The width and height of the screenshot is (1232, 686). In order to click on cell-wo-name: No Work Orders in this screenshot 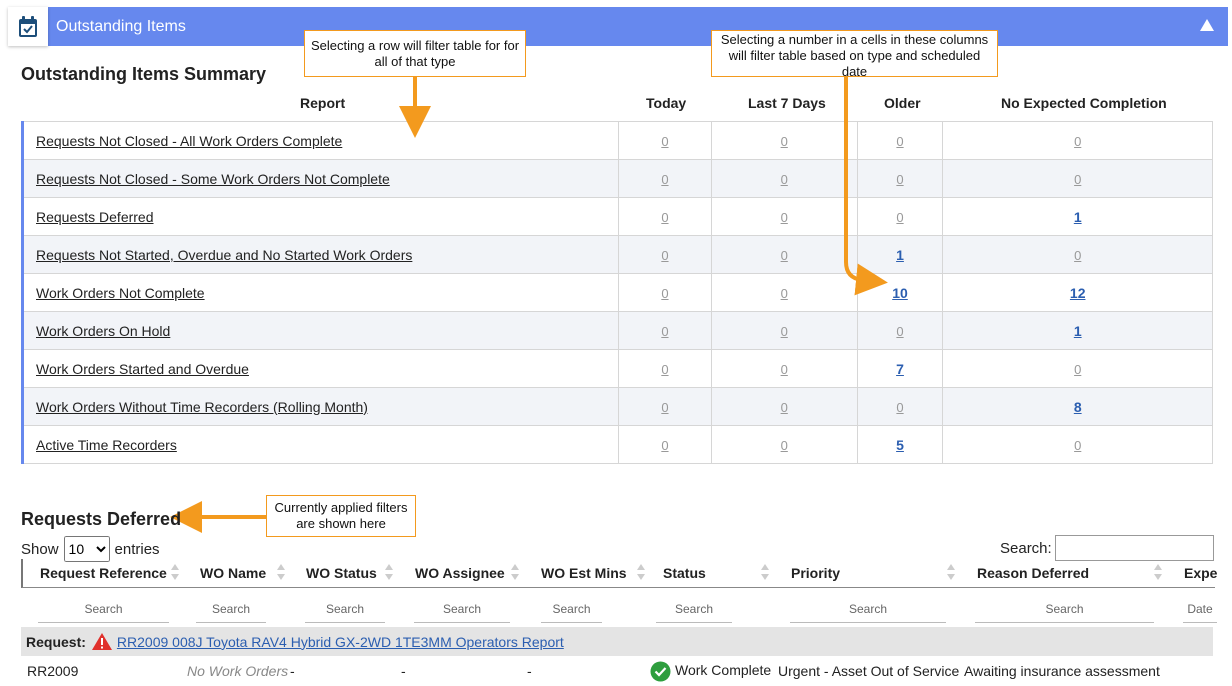, I will do `click(238, 671)`.